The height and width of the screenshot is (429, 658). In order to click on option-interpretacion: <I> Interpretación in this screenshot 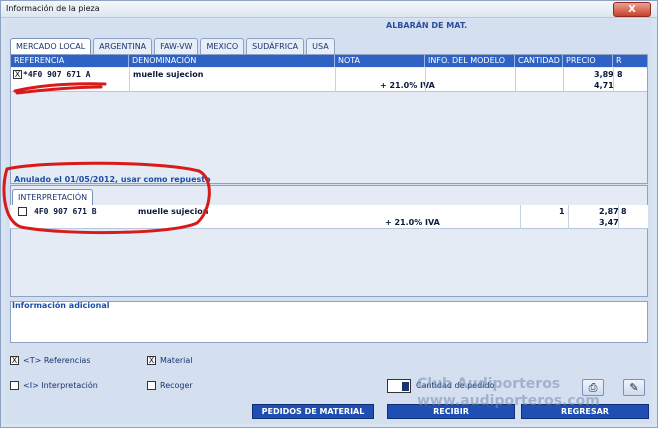, I will do `click(54, 385)`.